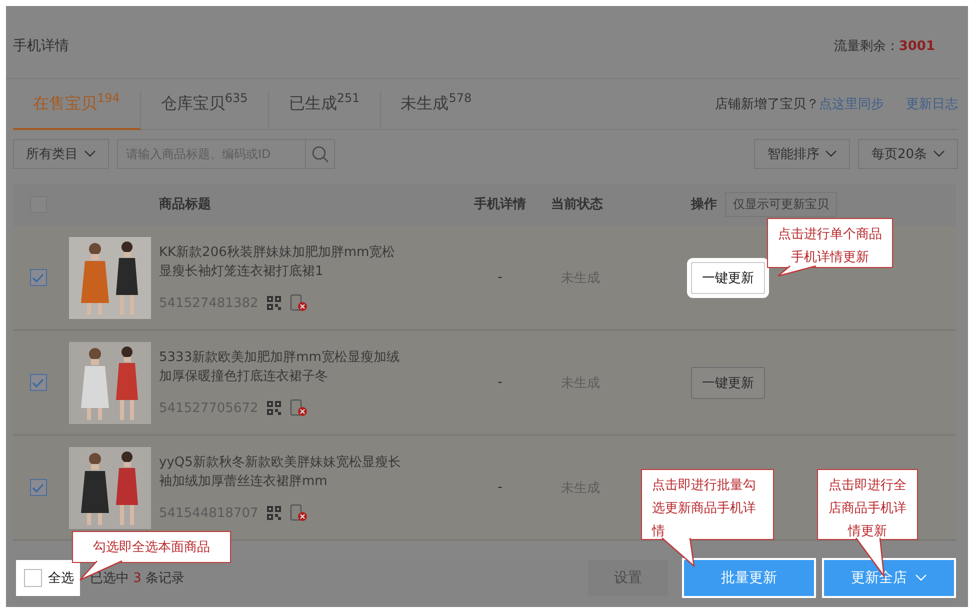 The width and height of the screenshot is (977, 613). I want to click on search-button, so click(320, 154).